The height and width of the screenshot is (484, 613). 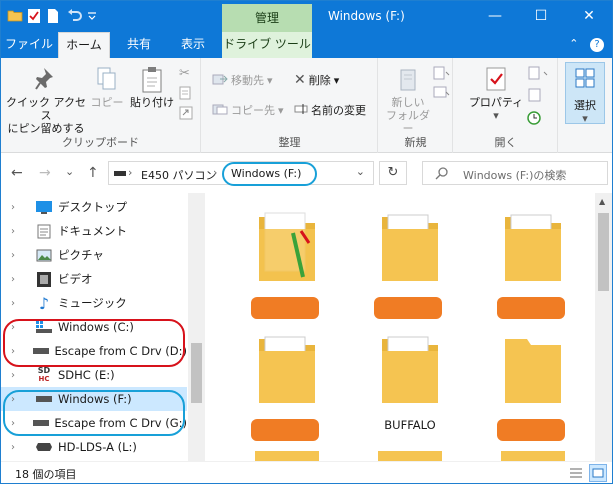 I want to click on tab-share: 共有, so click(x=139, y=45).